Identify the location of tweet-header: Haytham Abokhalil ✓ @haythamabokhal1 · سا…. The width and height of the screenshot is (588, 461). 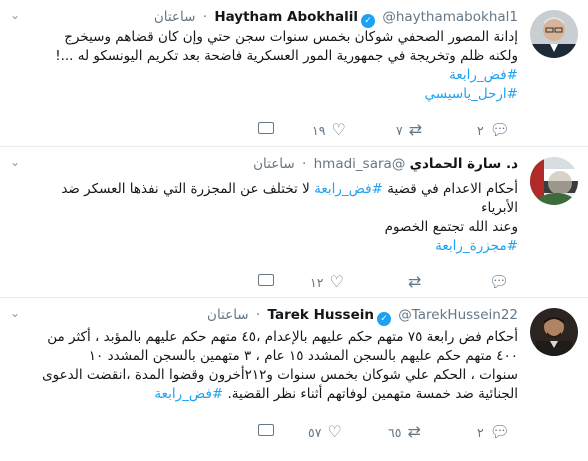
(336, 18).